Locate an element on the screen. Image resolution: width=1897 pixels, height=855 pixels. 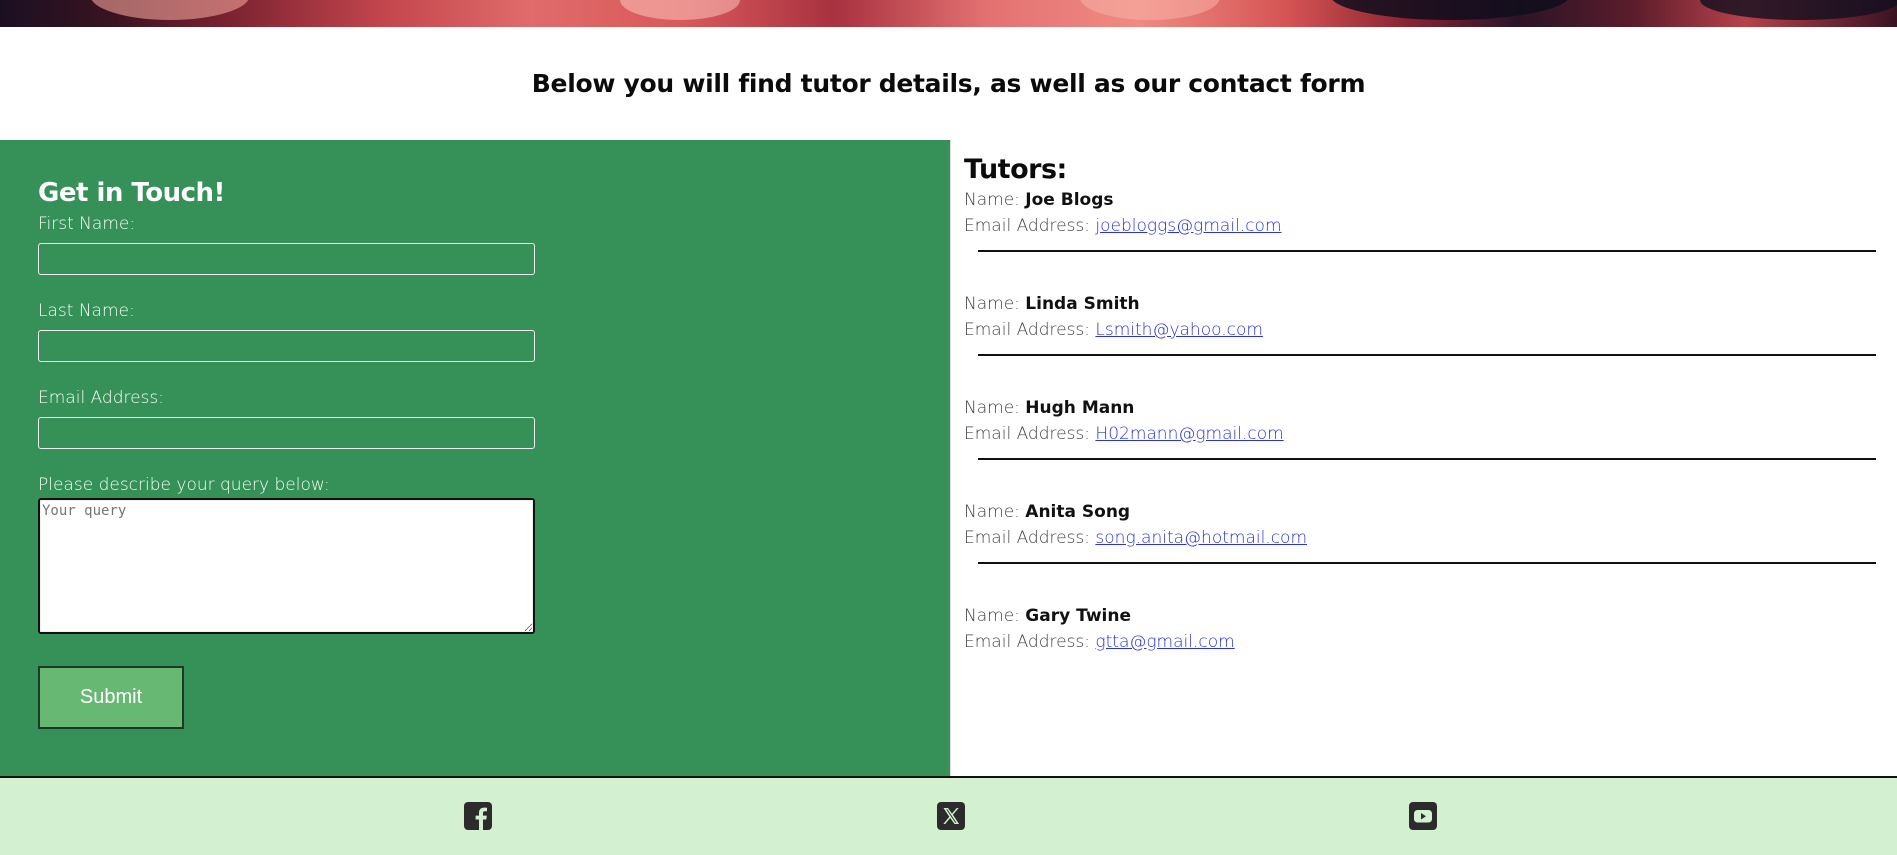
footer is located at coordinates (948, 815).